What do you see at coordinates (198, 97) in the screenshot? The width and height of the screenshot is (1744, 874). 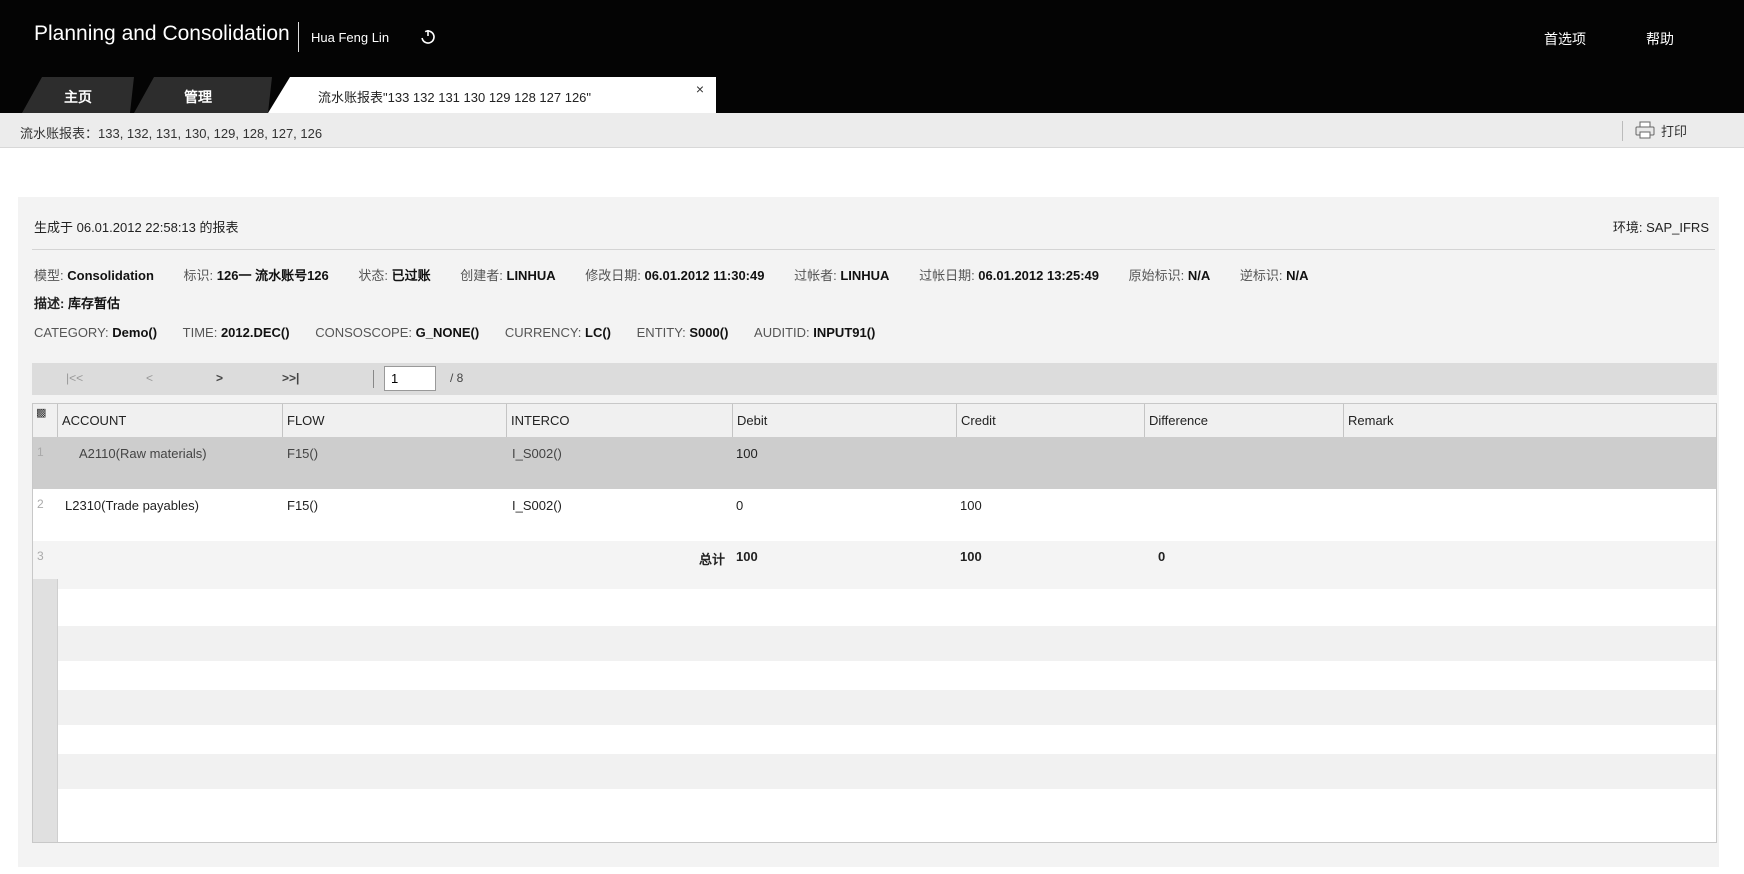 I see `tab-admin-label: 管理` at bounding box center [198, 97].